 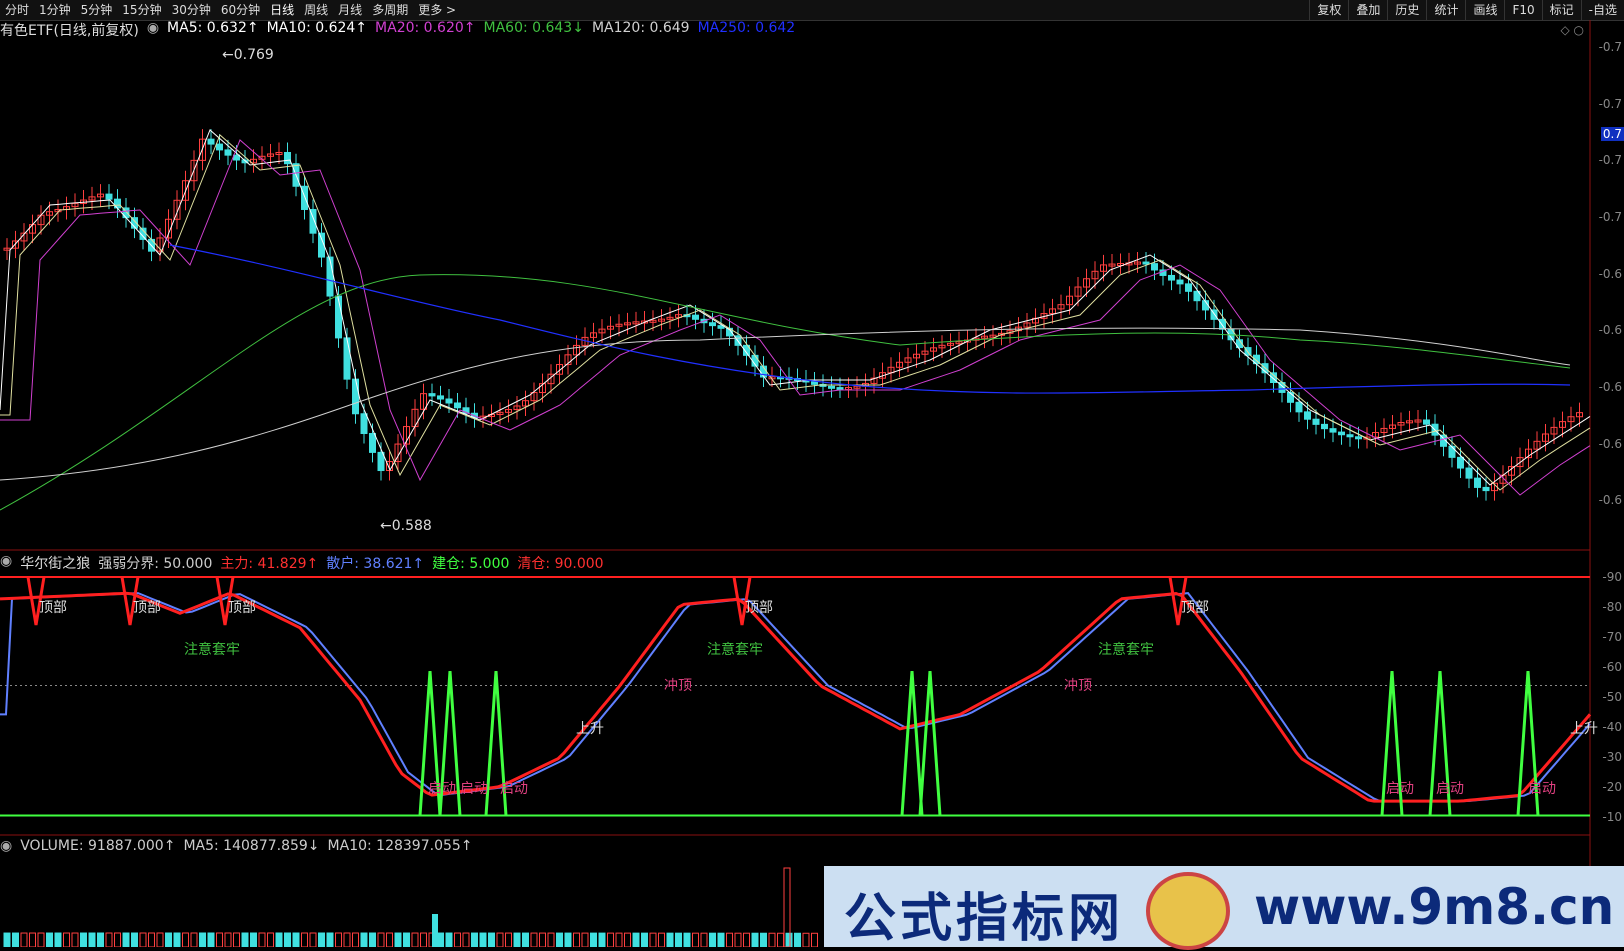 What do you see at coordinates (1612, 757) in the screenshot?
I see `axis-label: -30` at bounding box center [1612, 757].